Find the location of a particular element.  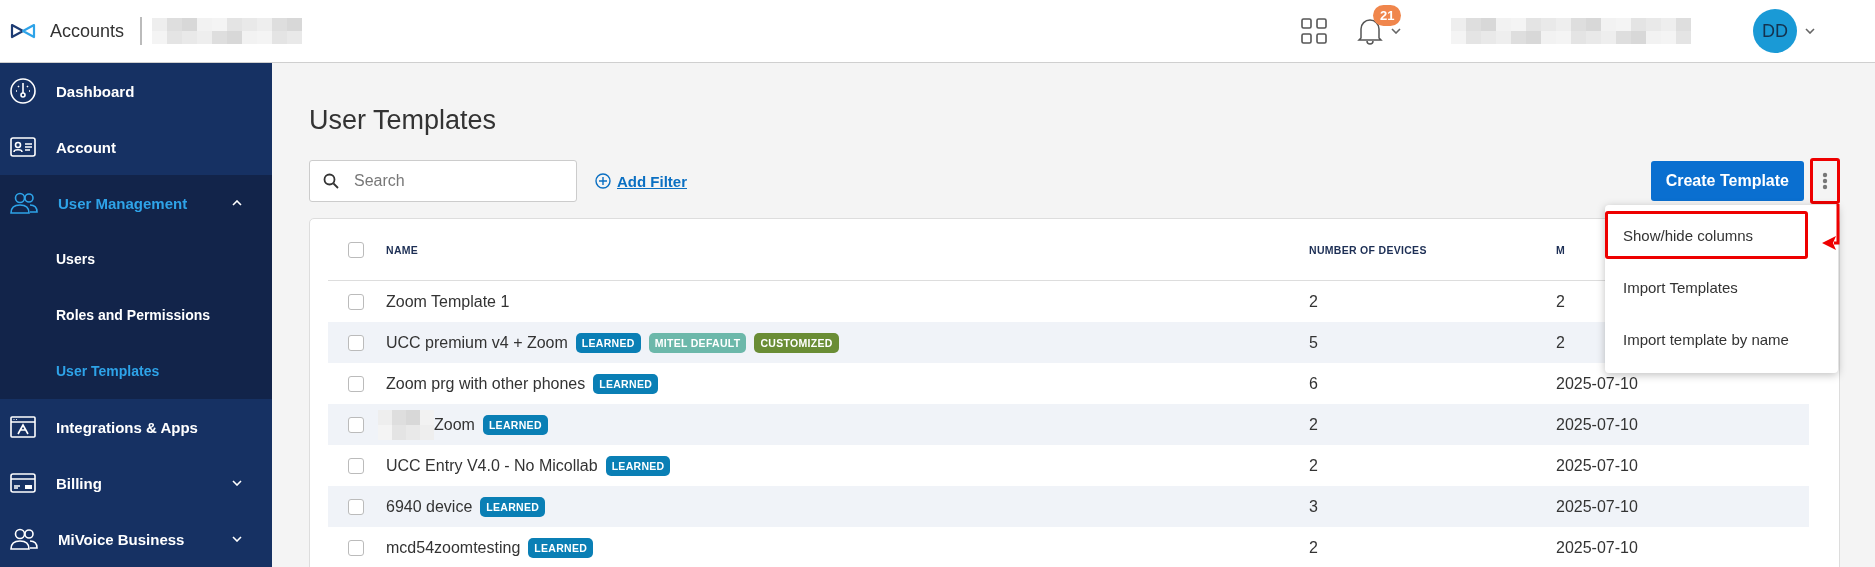

template-name: UCC premium v4 + Zoom is located at coordinates (477, 342).